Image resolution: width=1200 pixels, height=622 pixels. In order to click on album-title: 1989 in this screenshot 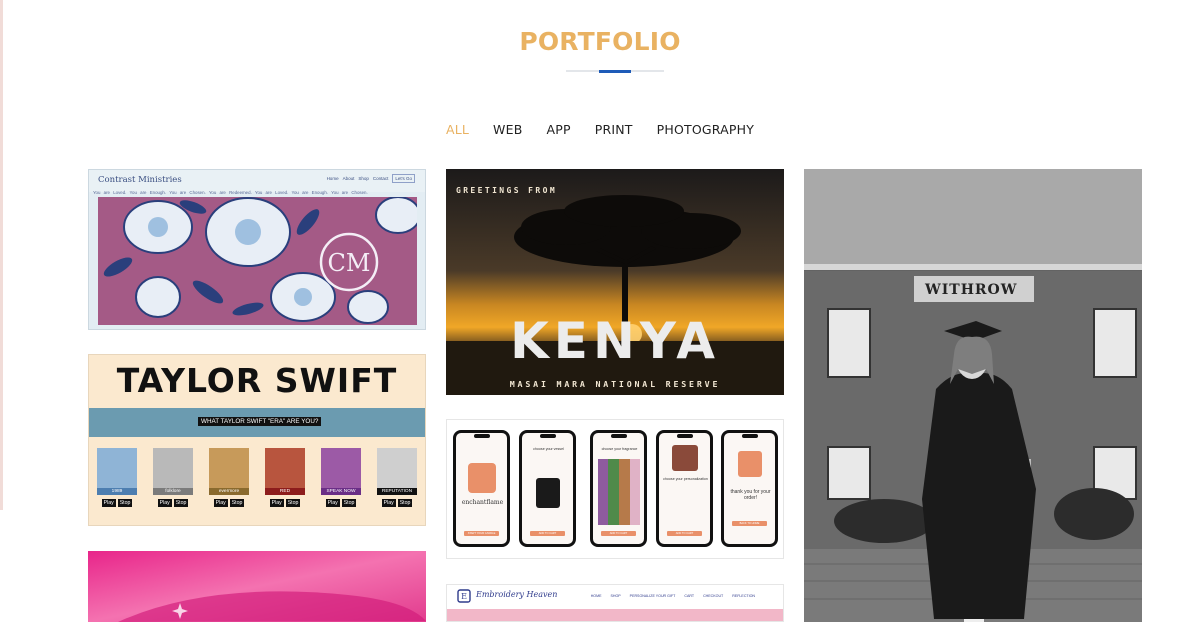, I will do `click(117, 491)`.